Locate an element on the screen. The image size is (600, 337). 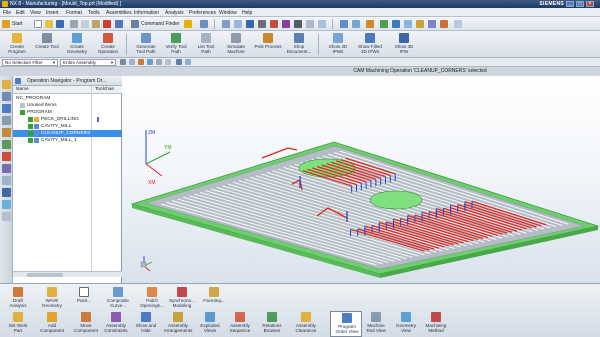
shaded-icon is located at coordinates (262, 24).